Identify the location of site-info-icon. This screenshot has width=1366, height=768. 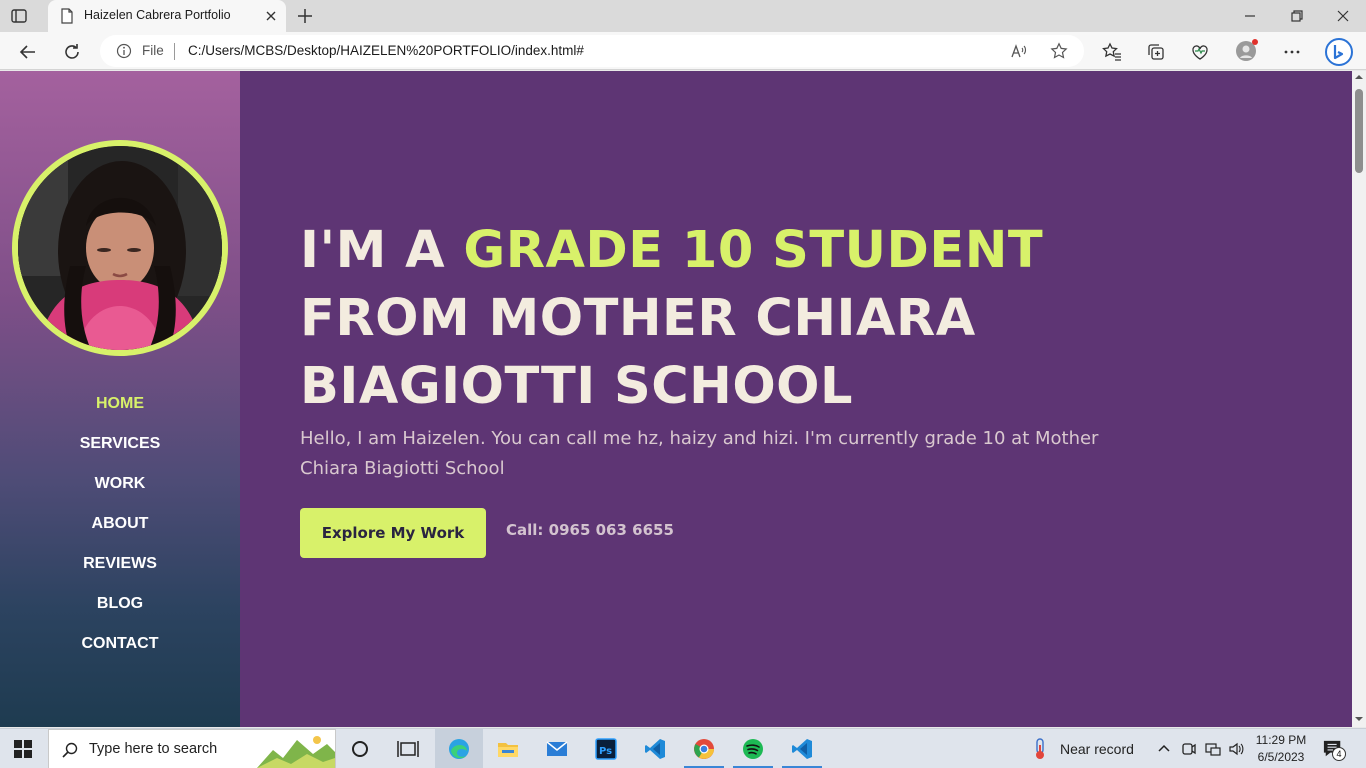
(124, 51).